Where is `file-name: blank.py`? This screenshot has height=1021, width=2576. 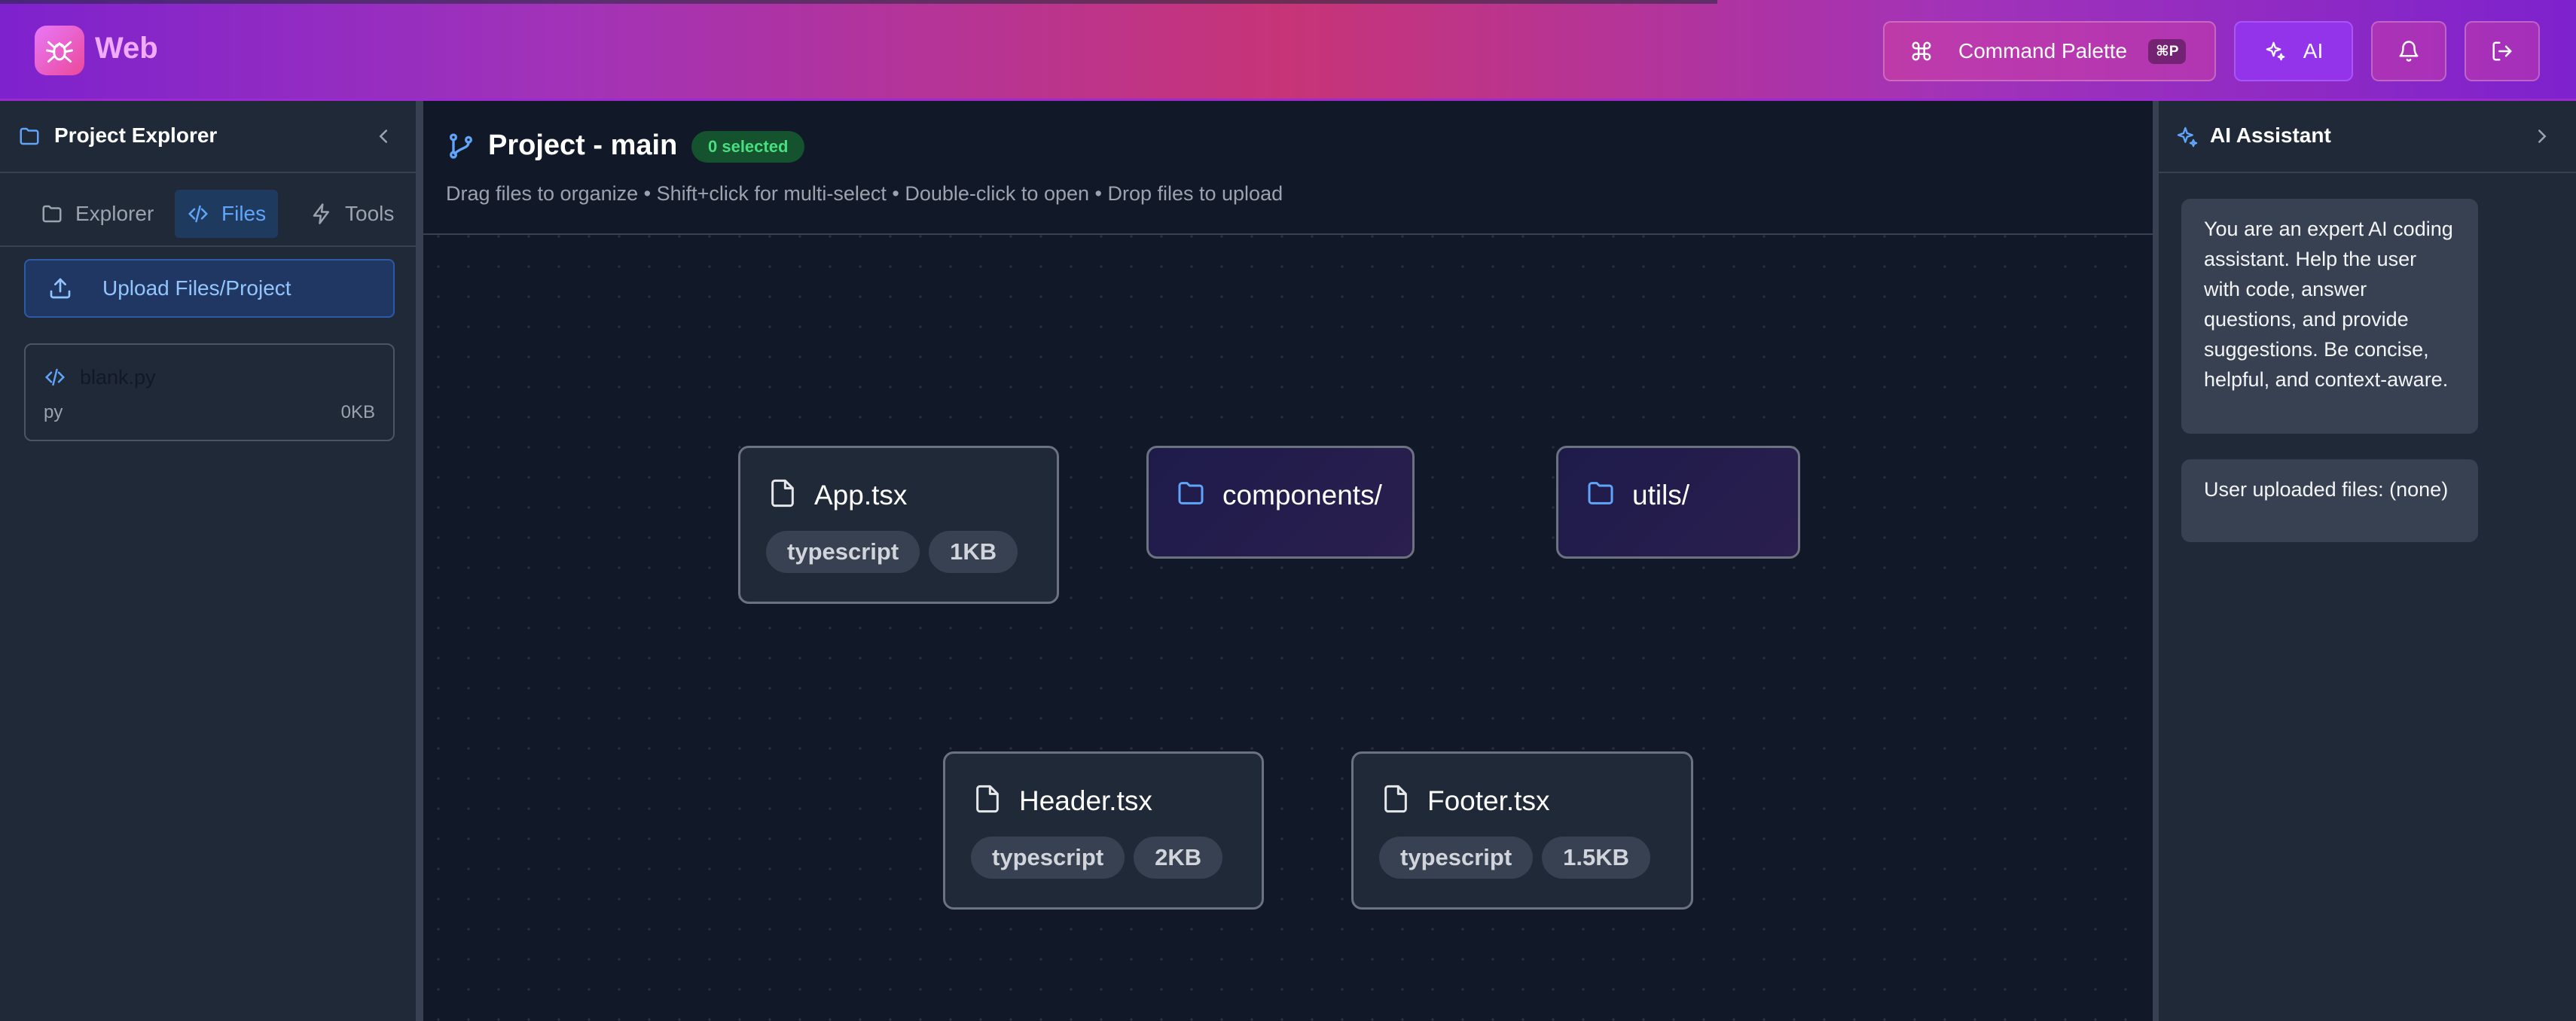
file-name: blank.py is located at coordinates (118, 378).